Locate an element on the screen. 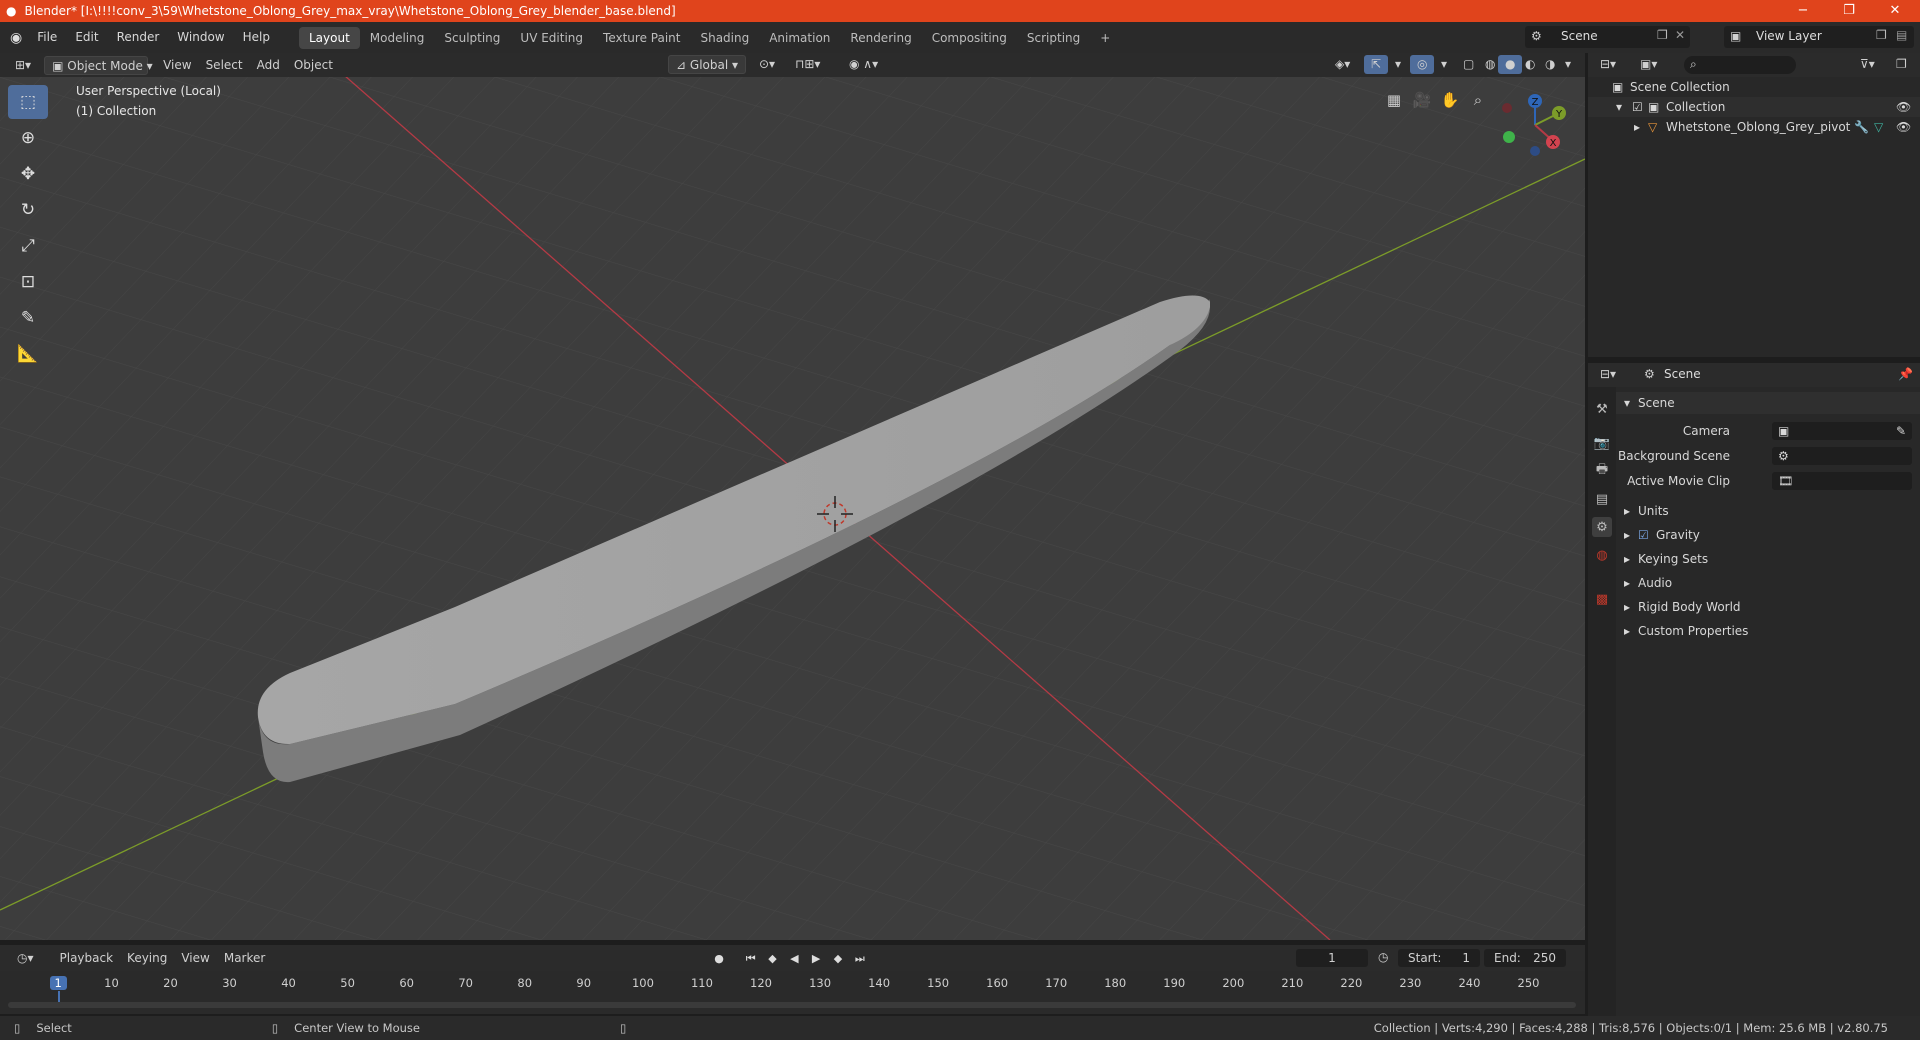 Image resolution: width=1920 pixels, height=1040 pixels. view-layer-tab-icon: ▤ is located at coordinates (1602, 499).